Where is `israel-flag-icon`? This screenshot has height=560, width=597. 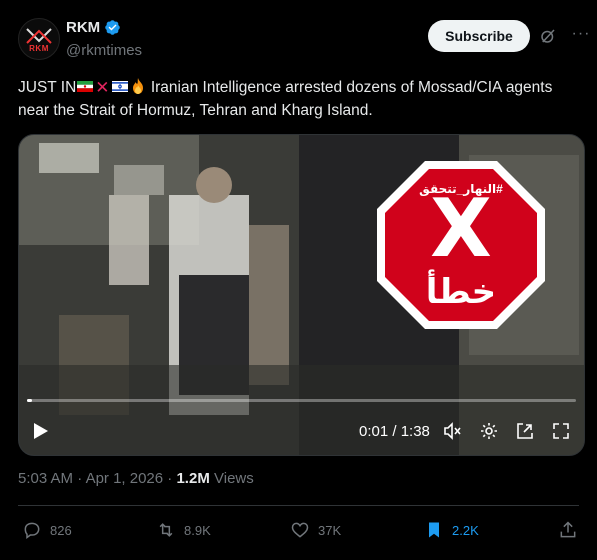
israel-flag-icon is located at coordinates (119, 87).